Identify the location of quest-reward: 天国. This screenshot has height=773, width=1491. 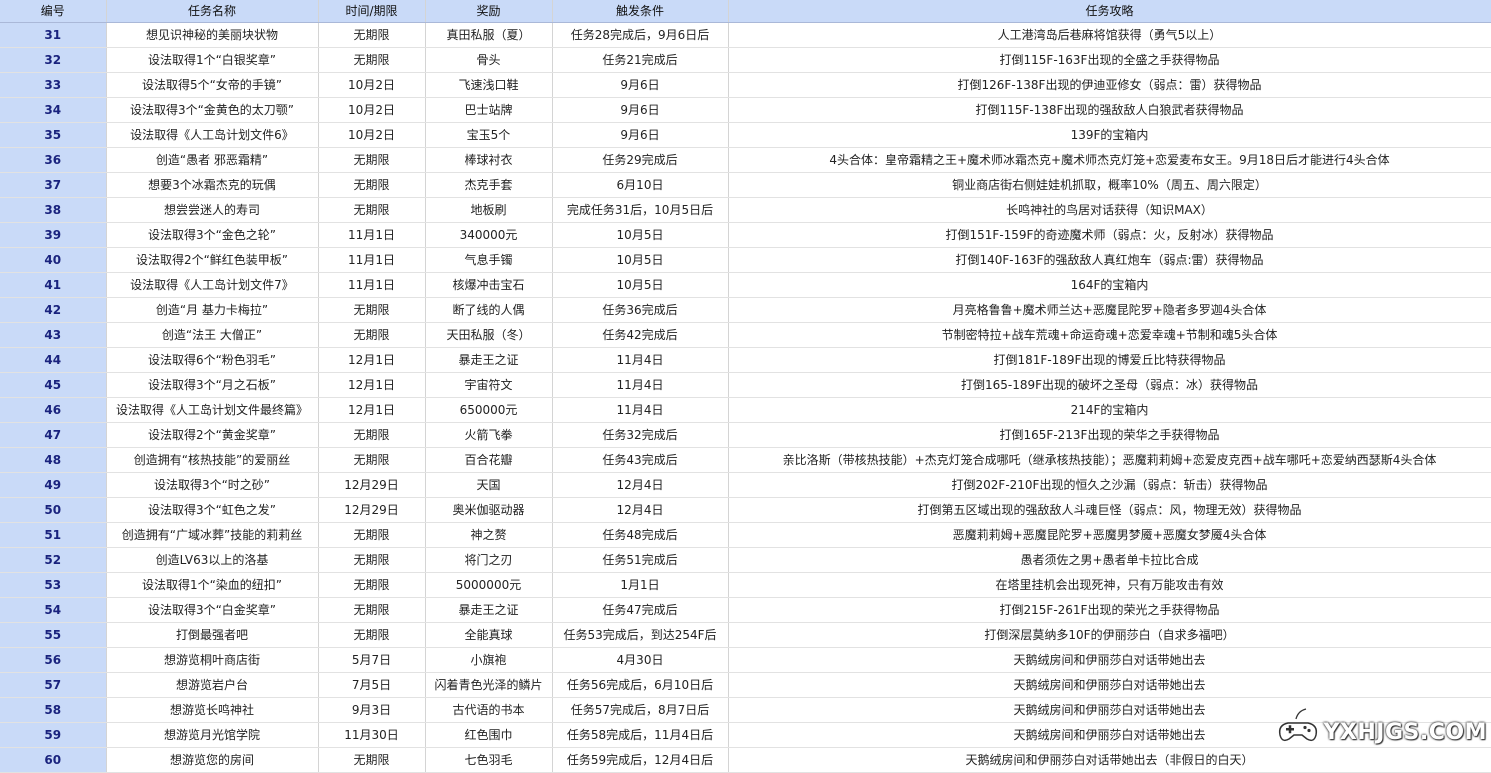
(489, 485).